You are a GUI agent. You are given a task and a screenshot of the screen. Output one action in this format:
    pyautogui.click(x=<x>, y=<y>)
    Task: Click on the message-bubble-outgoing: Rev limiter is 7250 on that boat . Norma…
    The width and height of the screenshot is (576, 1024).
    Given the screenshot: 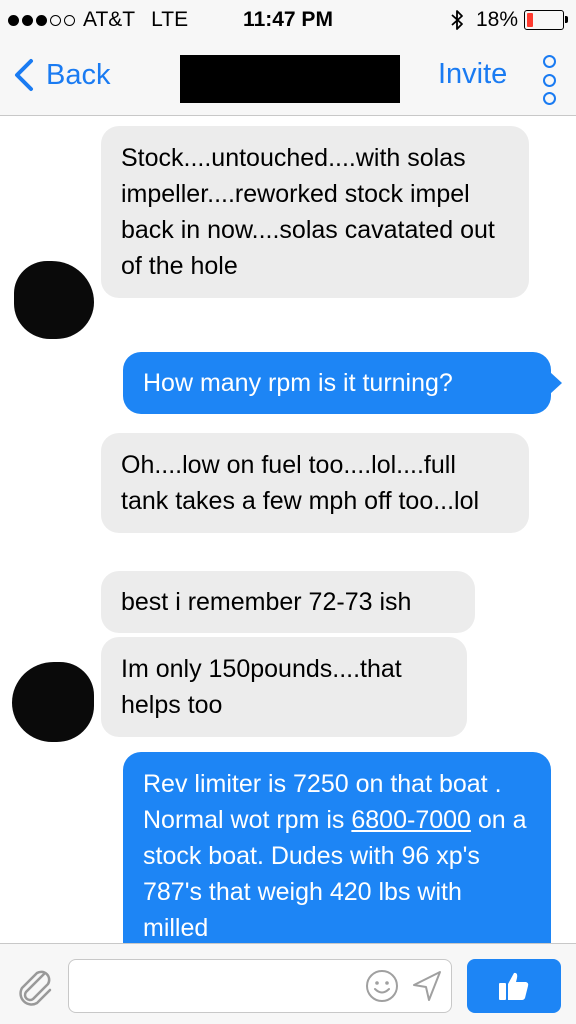 What is the action you would take?
    pyautogui.click(x=337, y=847)
    